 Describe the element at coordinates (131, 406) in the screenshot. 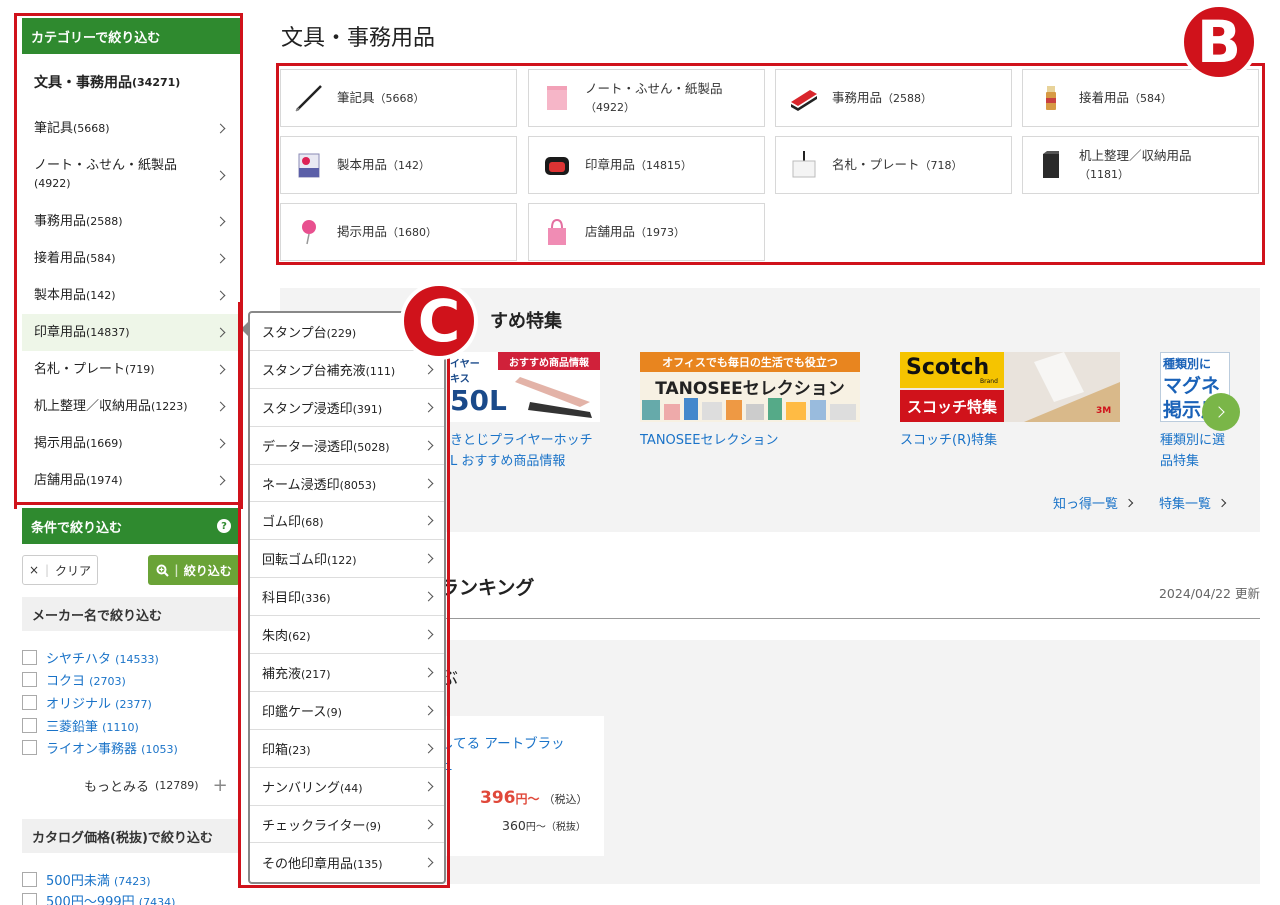

I see `sidebar-item-desk-storage: 机上整理／収納用品(1223)` at that location.